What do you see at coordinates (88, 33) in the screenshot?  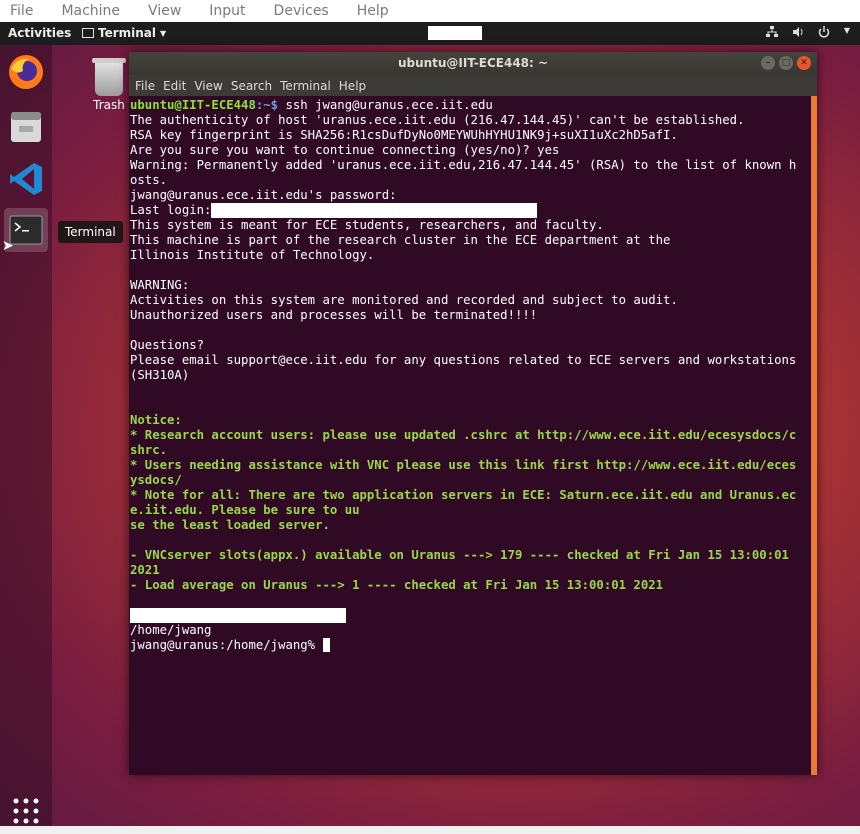 I see `terminal-mini-icon` at bounding box center [88, 33].